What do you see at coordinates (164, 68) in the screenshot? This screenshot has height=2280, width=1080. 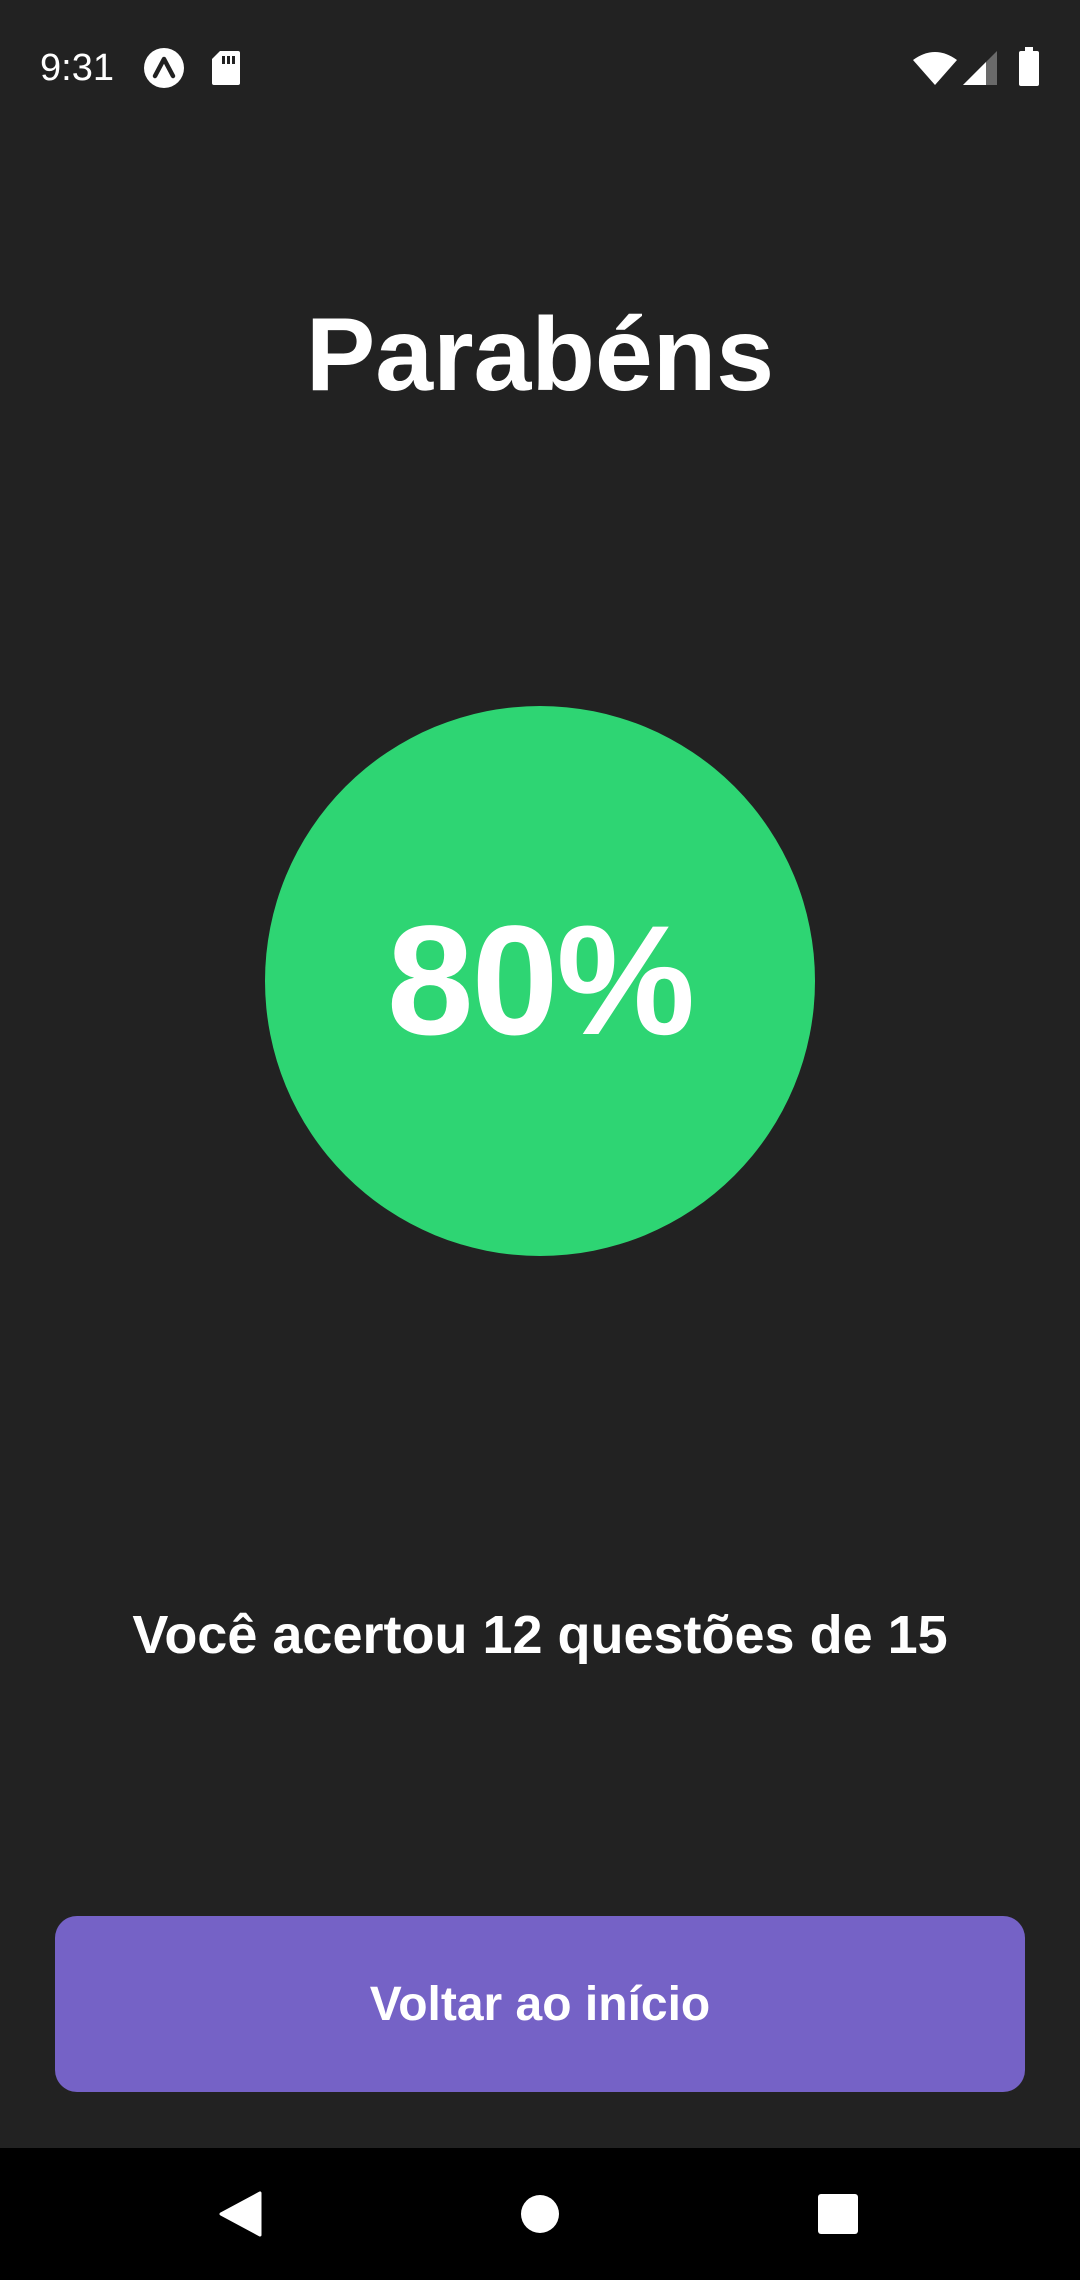 I see `expo-icon` at bounding box center [164, 68].